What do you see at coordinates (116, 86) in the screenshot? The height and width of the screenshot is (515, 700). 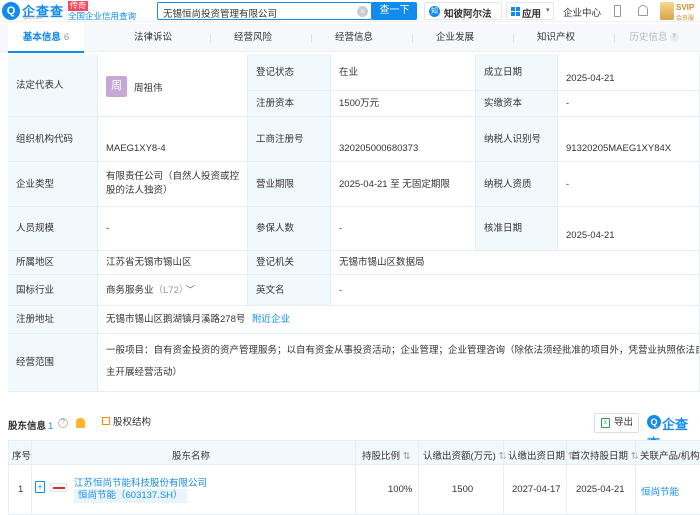 I see `avatar: 周` at bounding box center [116, 86].